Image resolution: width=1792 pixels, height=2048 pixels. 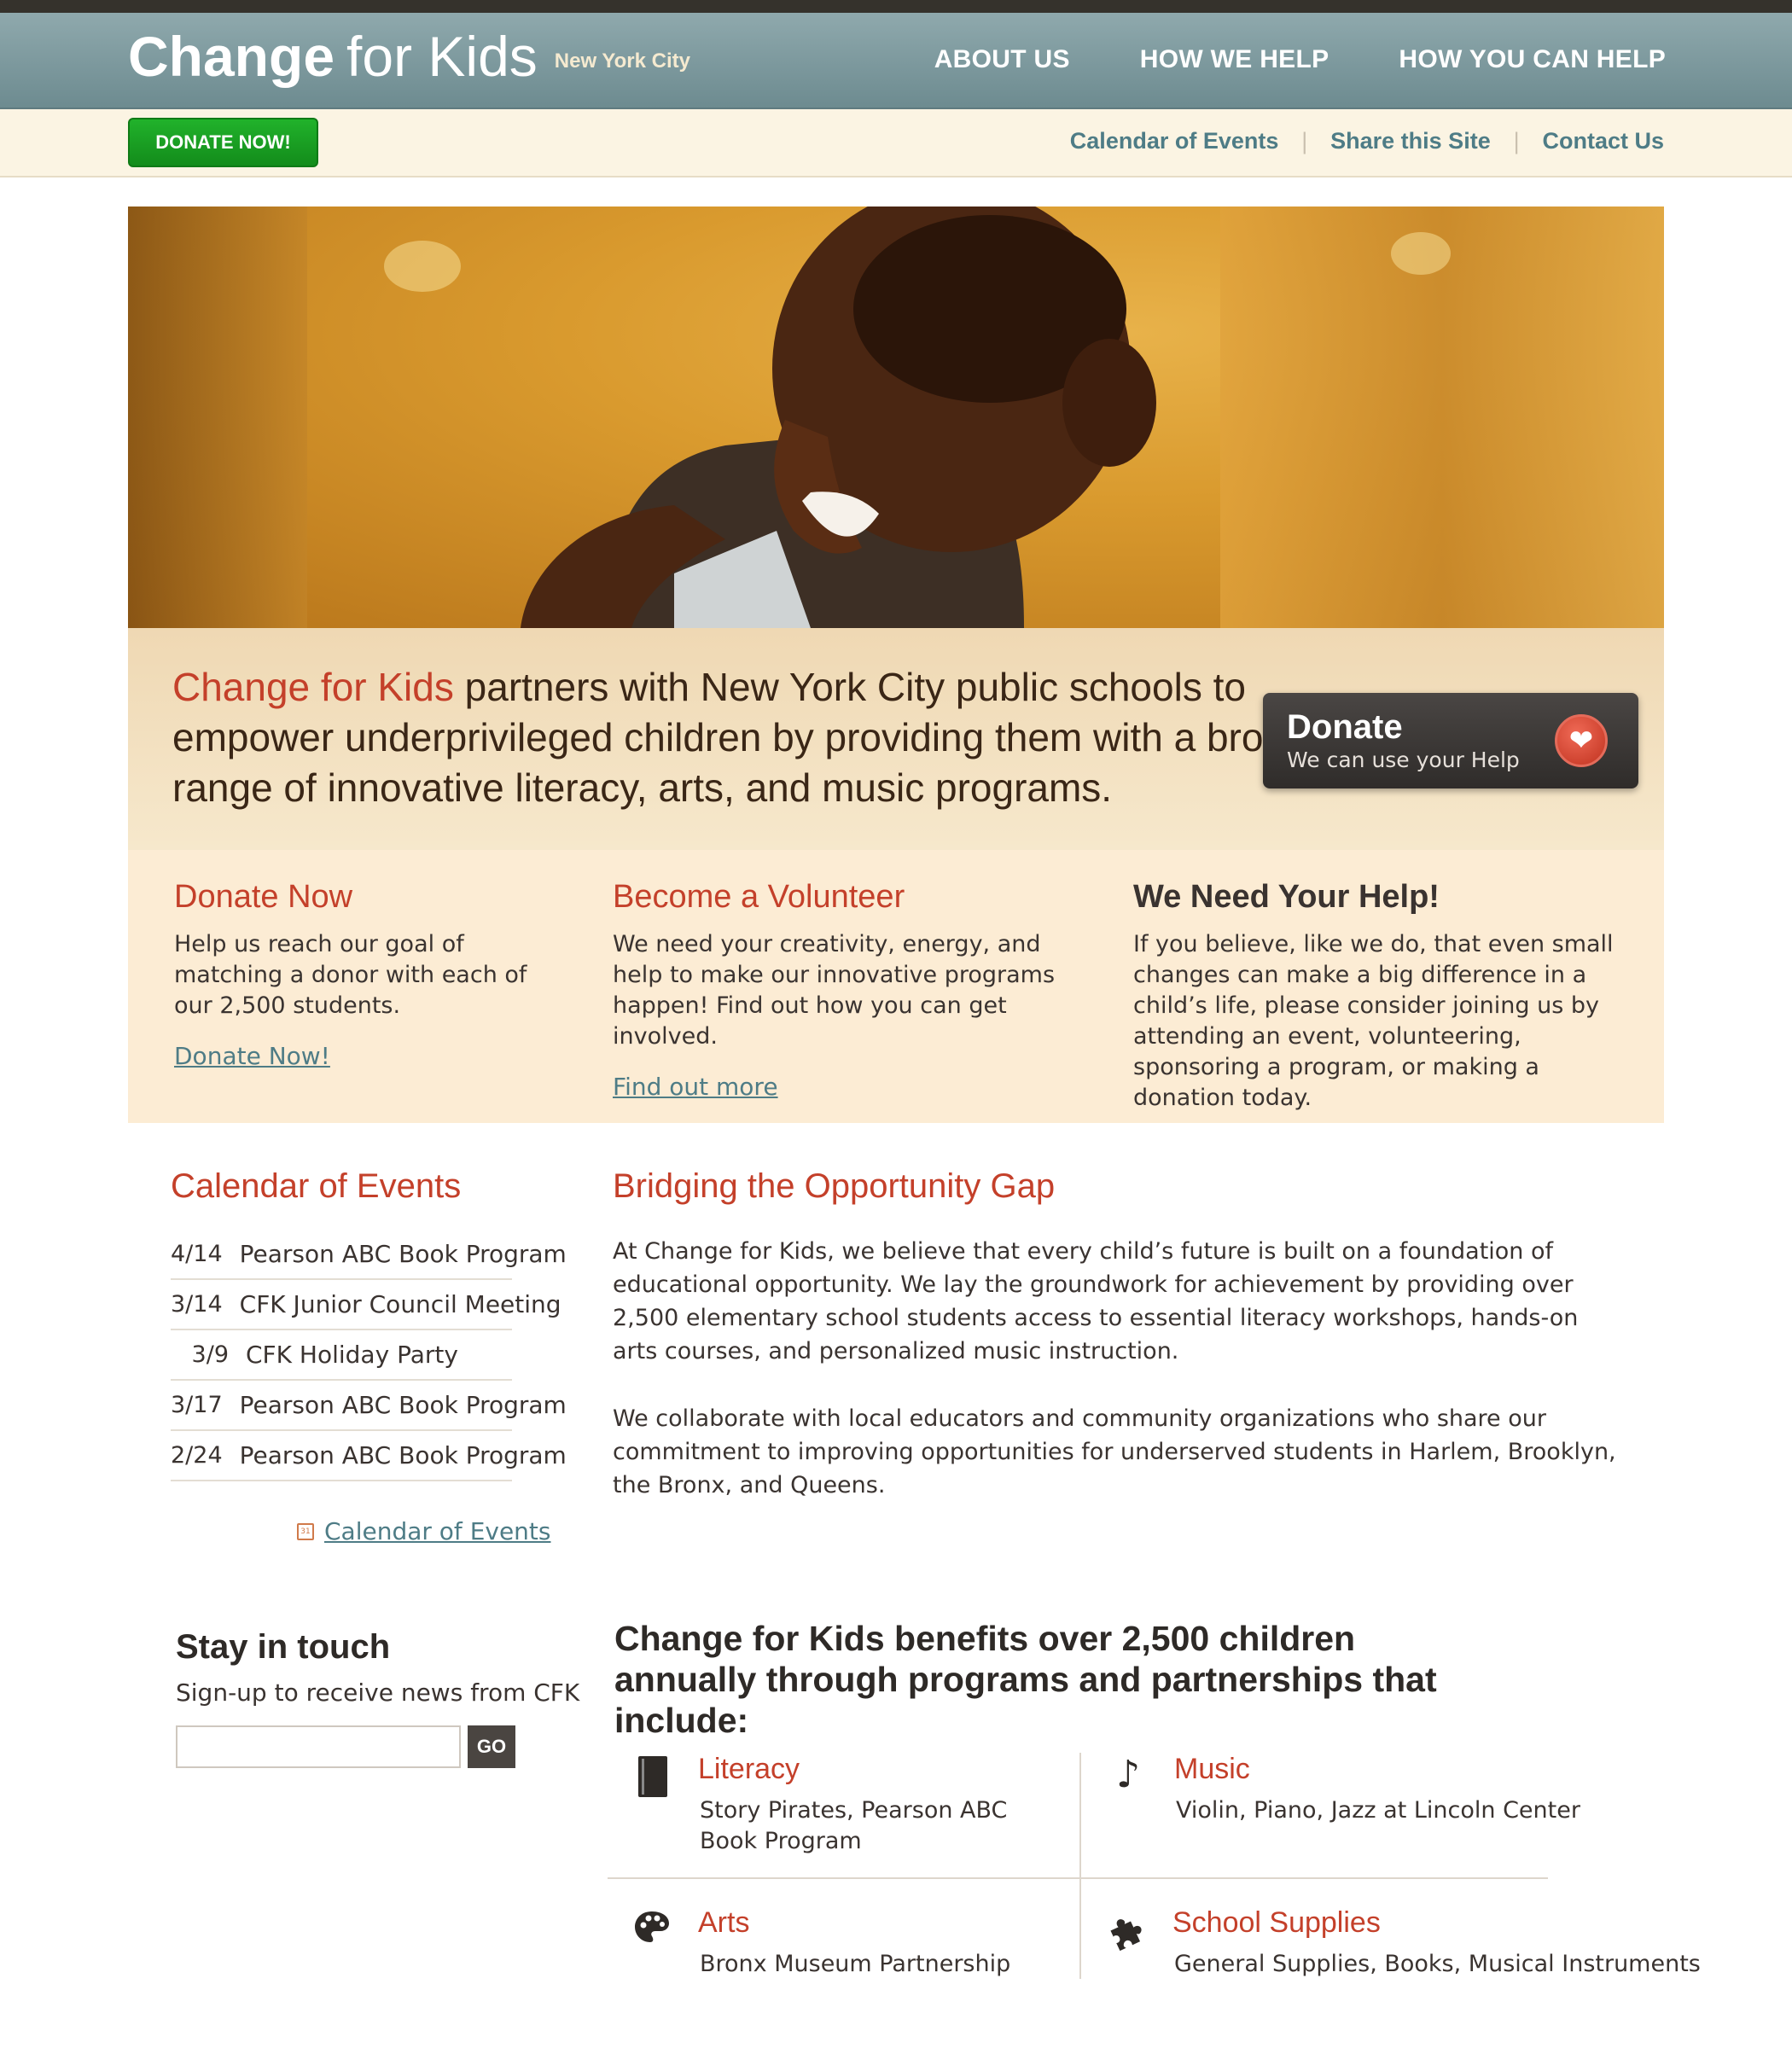 I want to click on benefit-arts: Arts Bronx Museum Partnership, so click(x=853, y=1945).